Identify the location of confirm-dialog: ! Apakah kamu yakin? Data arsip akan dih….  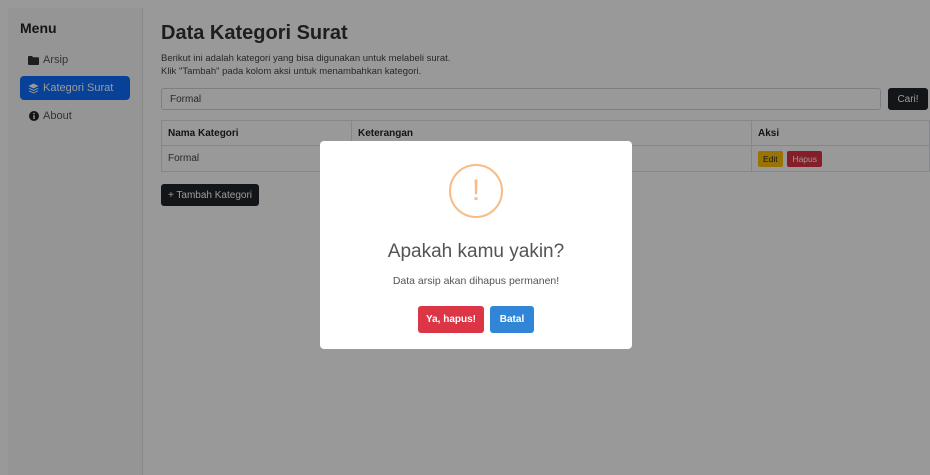
(476, 245).